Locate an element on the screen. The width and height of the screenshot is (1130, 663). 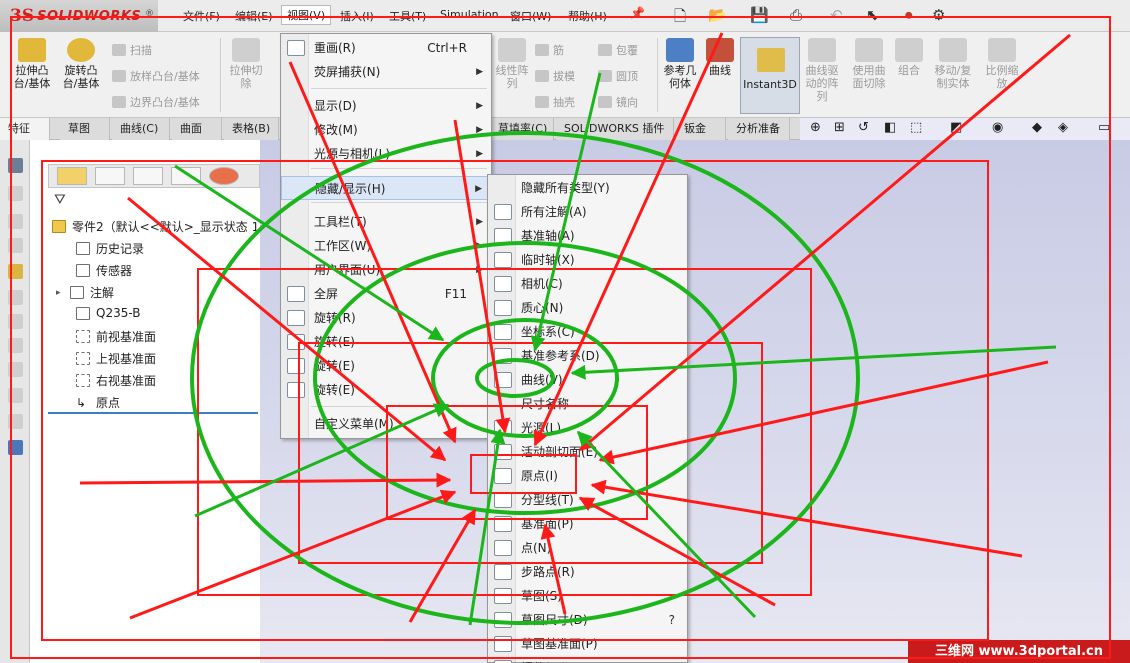
view-orientation-icon: ⬚ is located at coordinates (916, 127).